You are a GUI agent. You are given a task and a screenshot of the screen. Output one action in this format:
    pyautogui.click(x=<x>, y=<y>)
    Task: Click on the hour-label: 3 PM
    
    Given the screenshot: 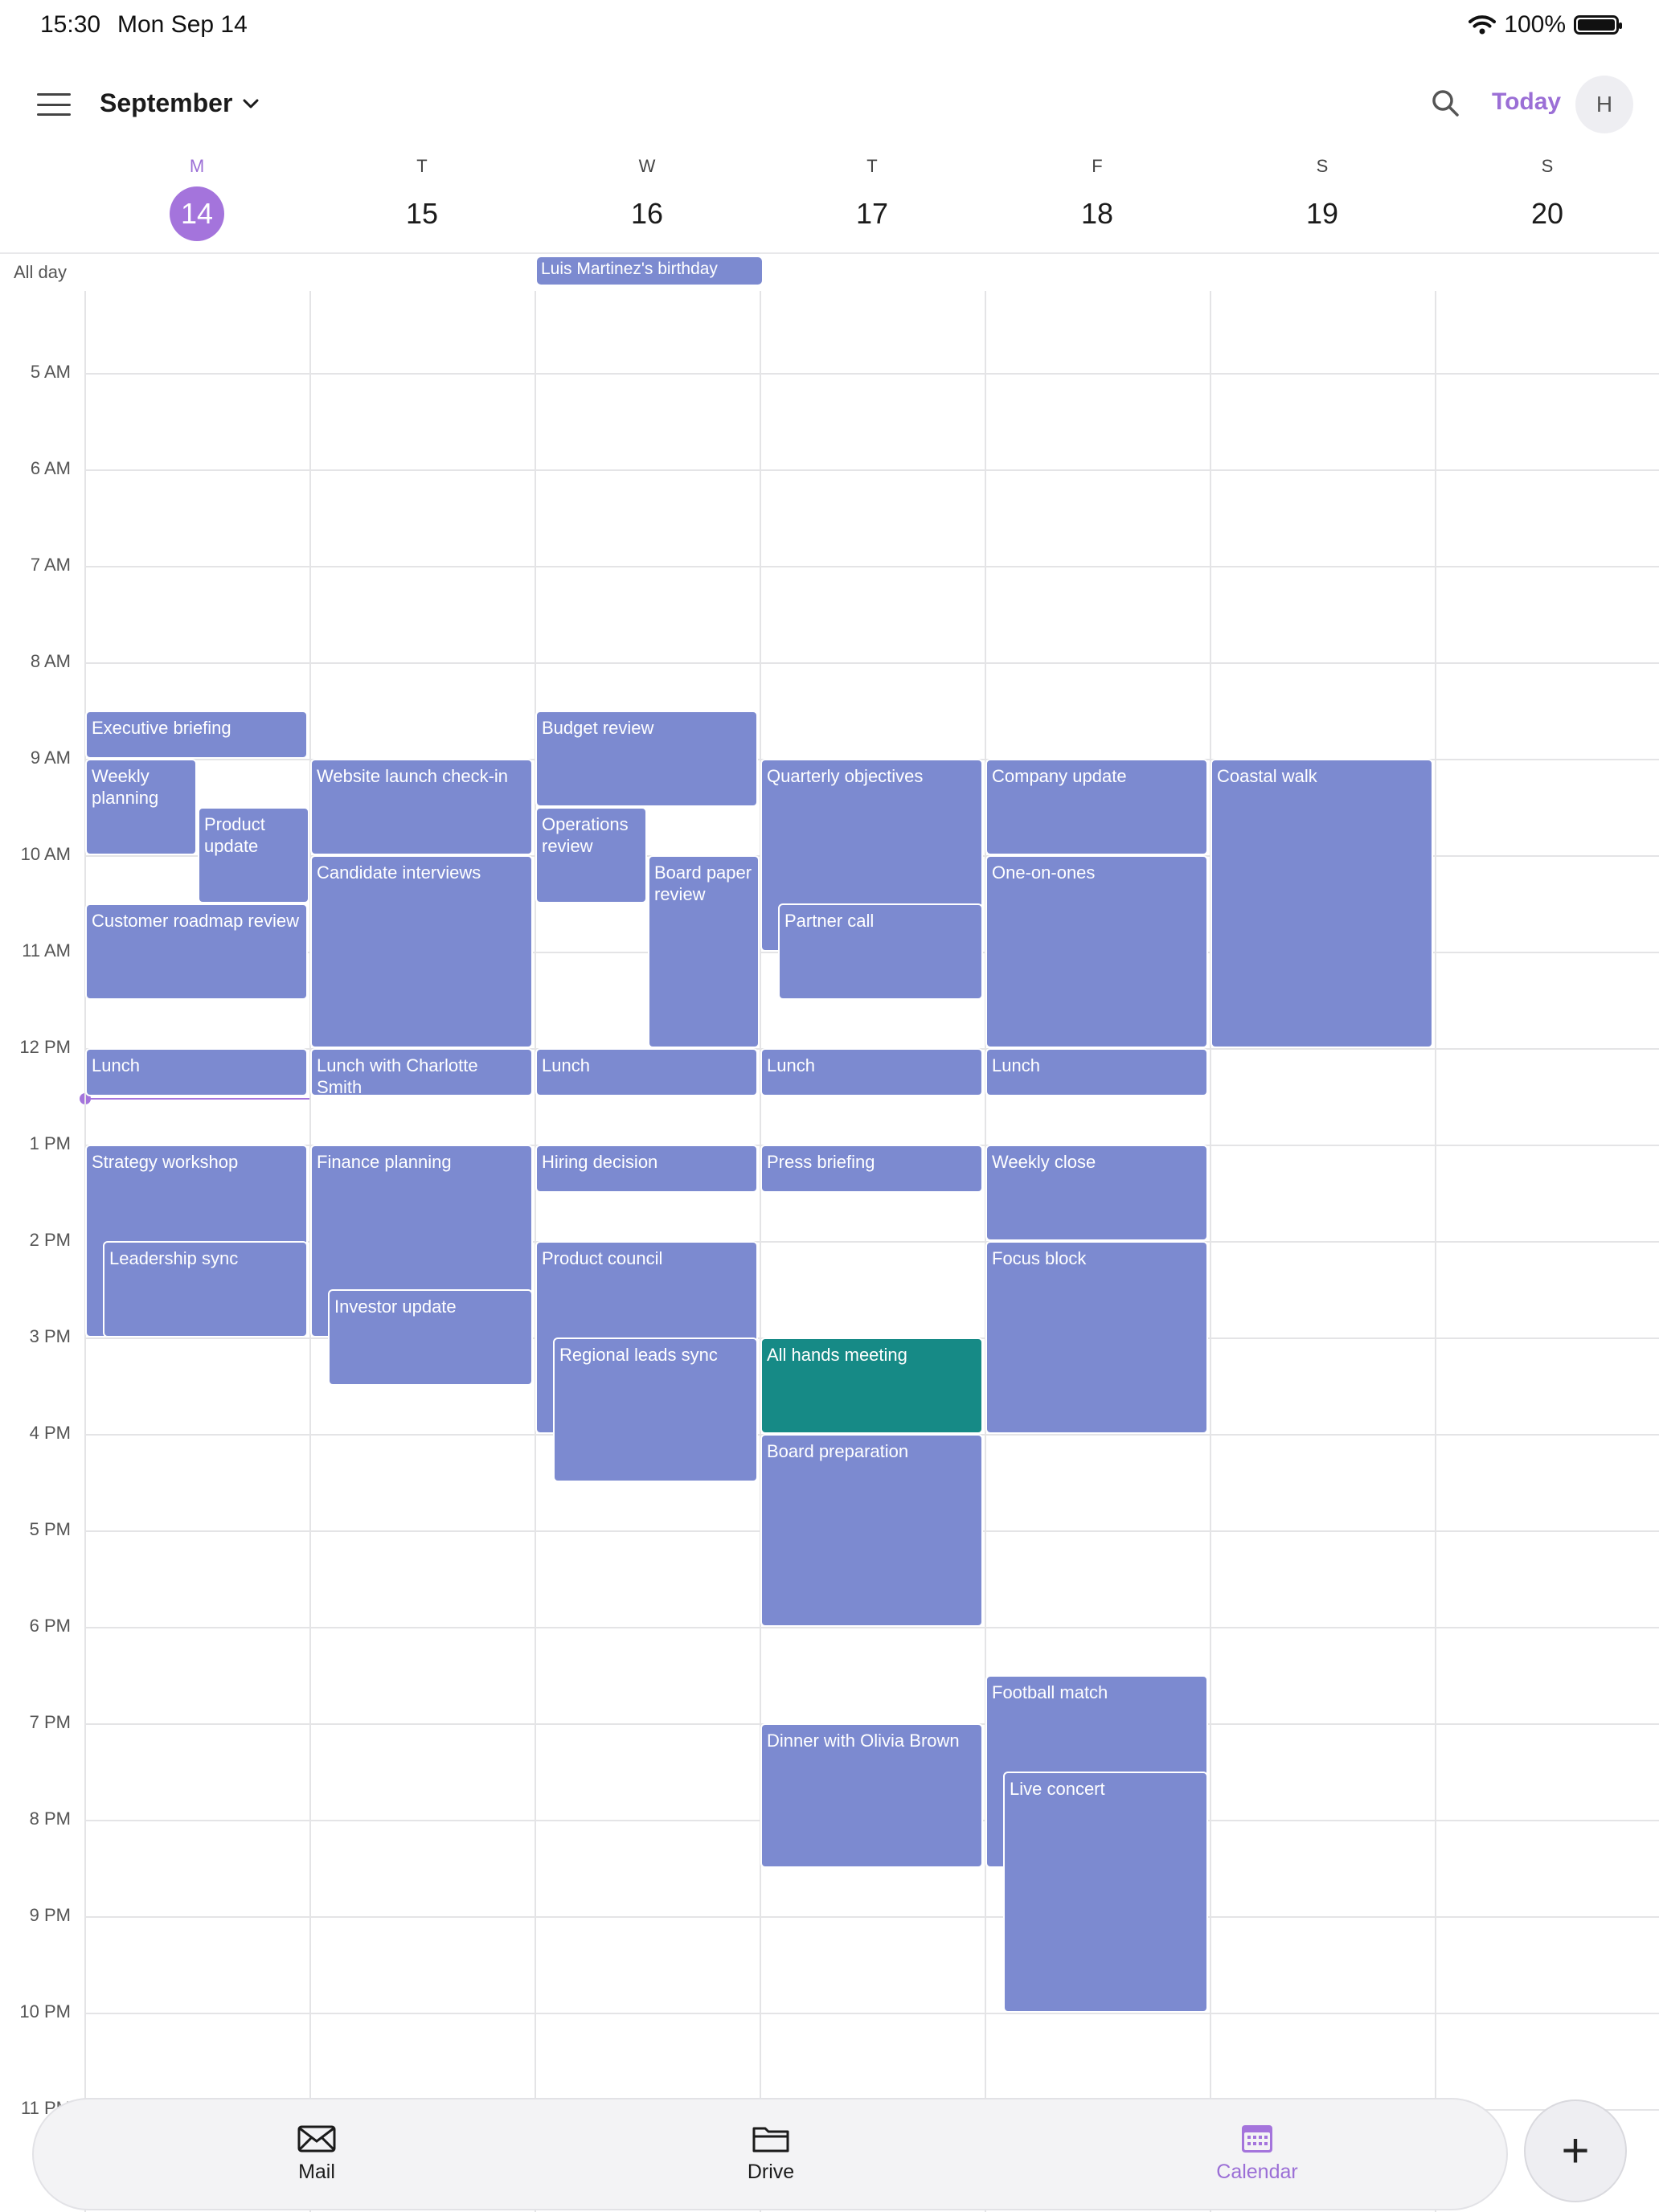 What is the action you would take?
    pyautogui.click(x=50, y=1336)
    